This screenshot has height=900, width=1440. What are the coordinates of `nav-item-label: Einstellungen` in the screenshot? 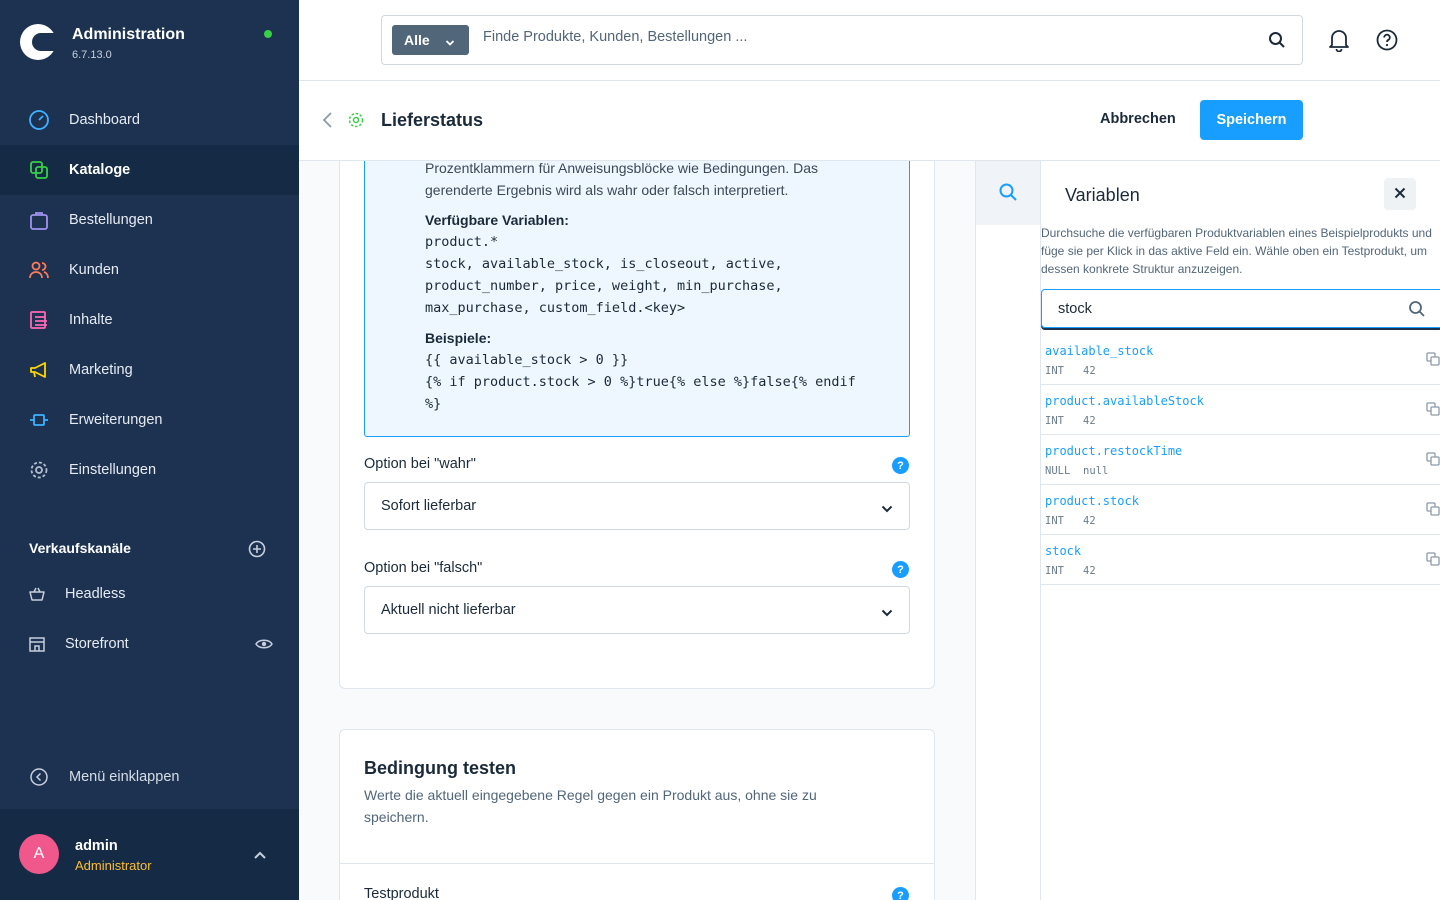 It's located at (113, 470).